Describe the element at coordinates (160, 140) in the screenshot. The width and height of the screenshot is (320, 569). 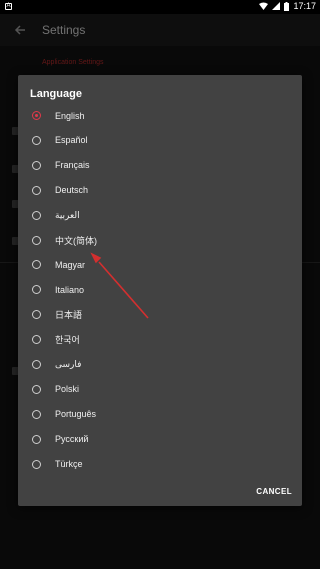
I see `language-option: Español` at that location.